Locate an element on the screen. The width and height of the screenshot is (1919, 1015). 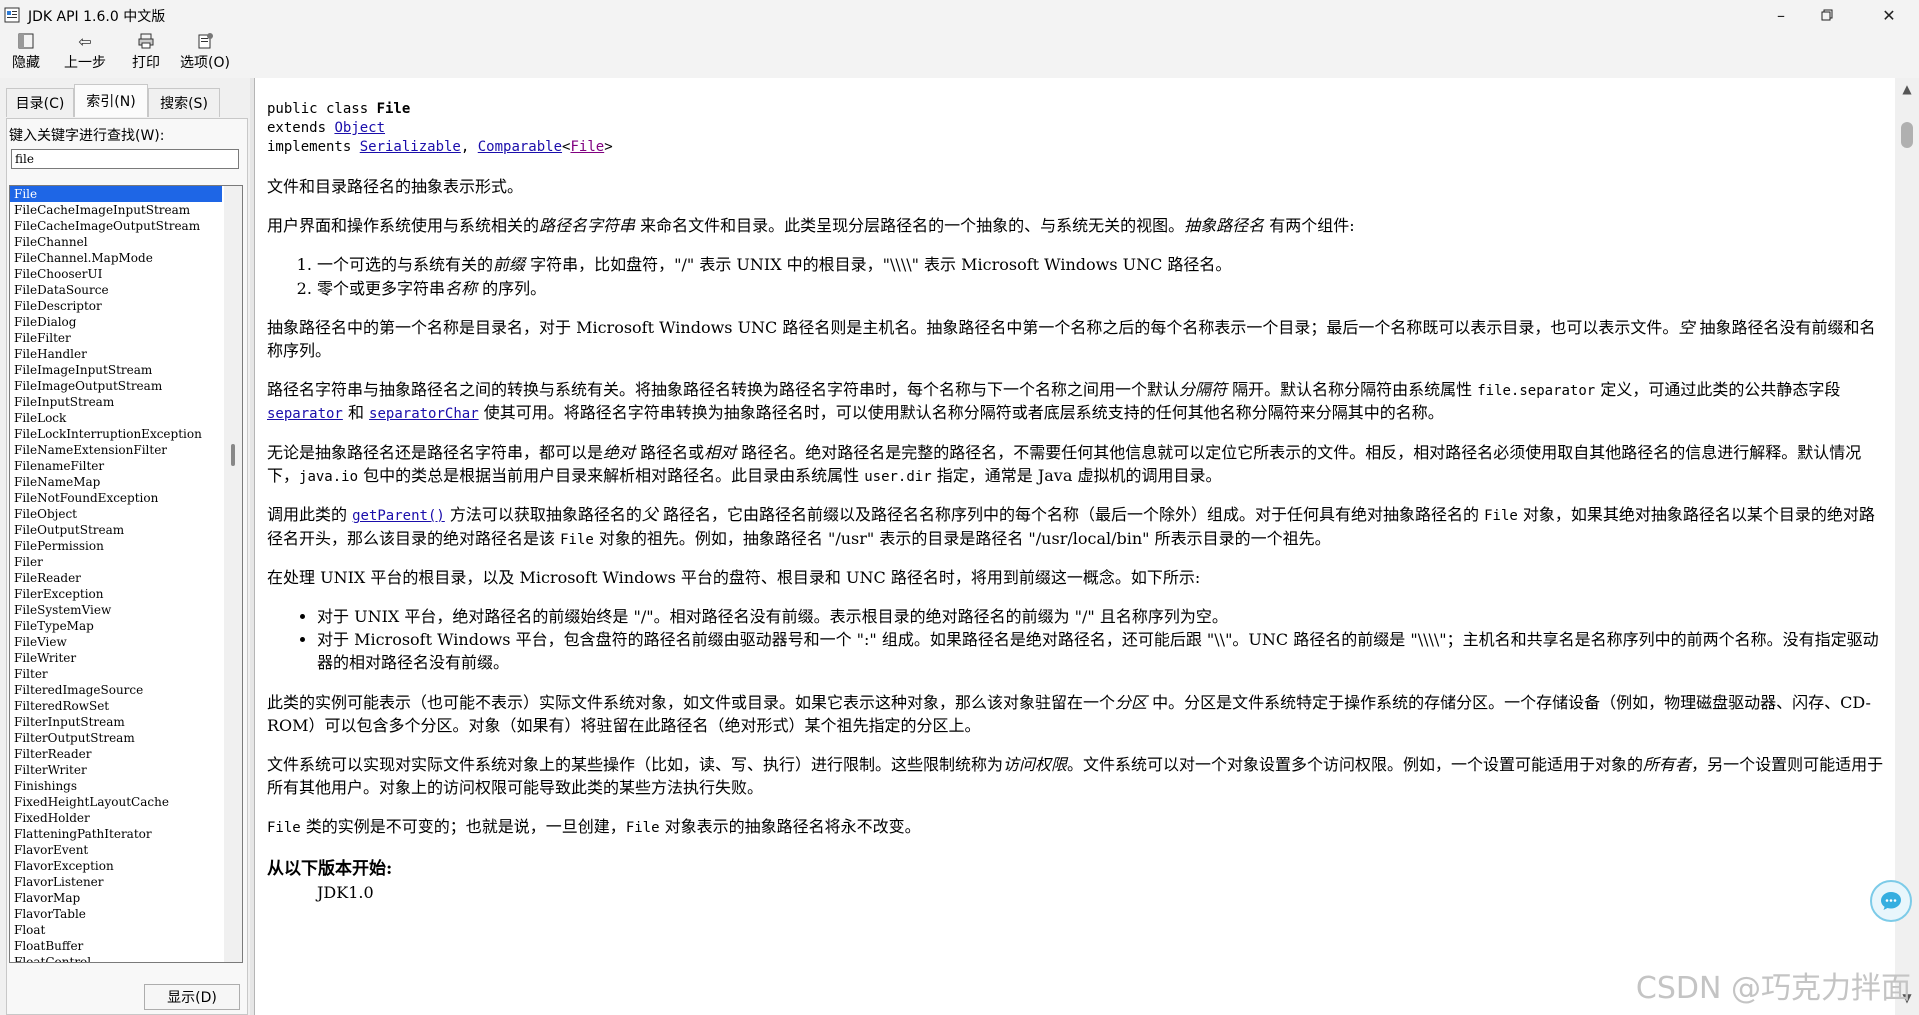
display-button: 显示(D) is located at coordinates (192, 997).